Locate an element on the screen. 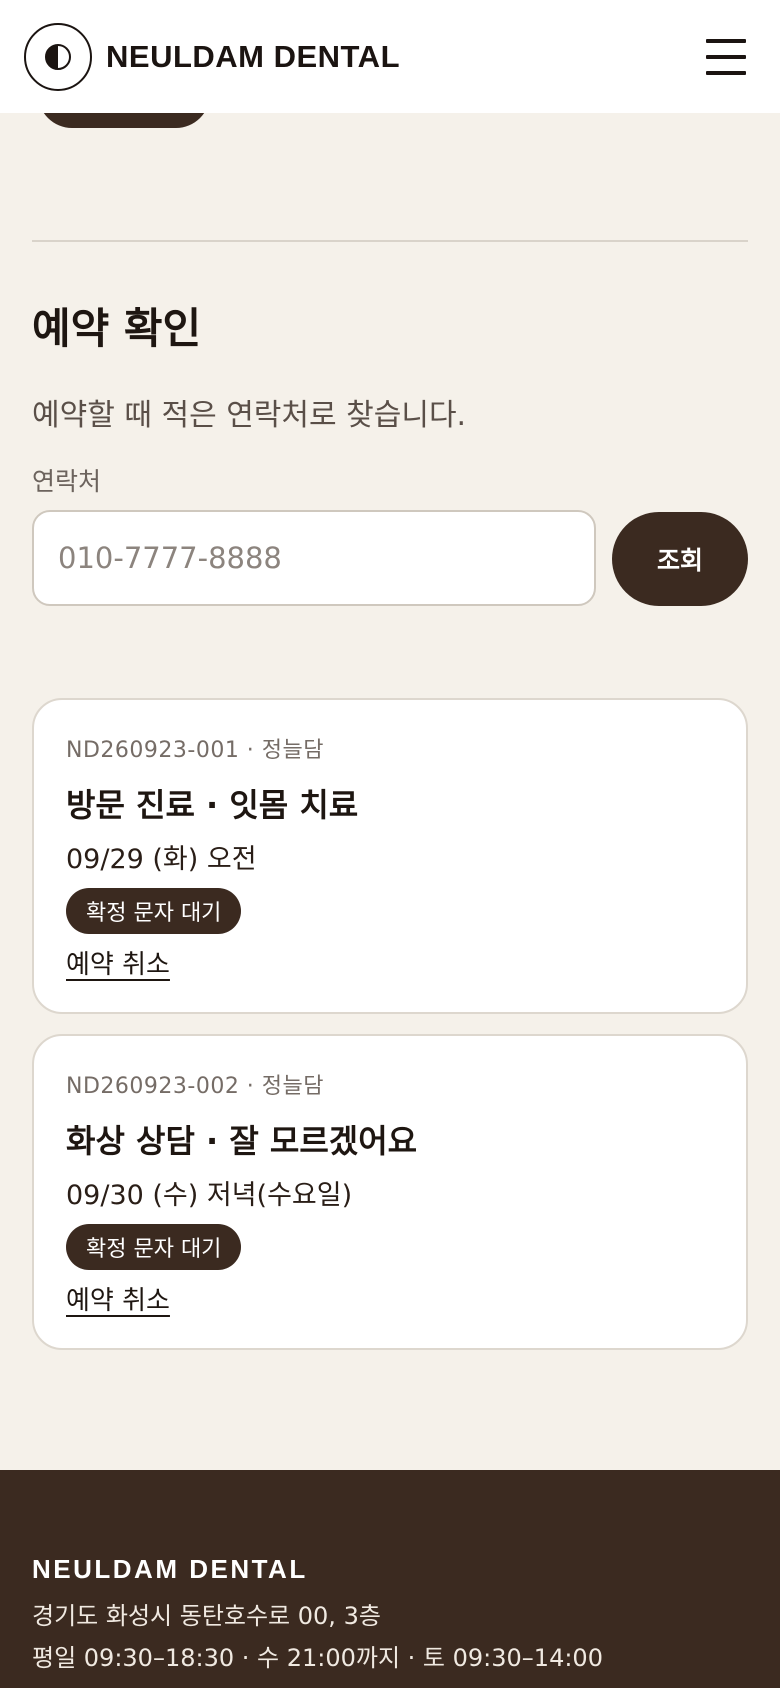  logo is located at coordinates (58, 56).